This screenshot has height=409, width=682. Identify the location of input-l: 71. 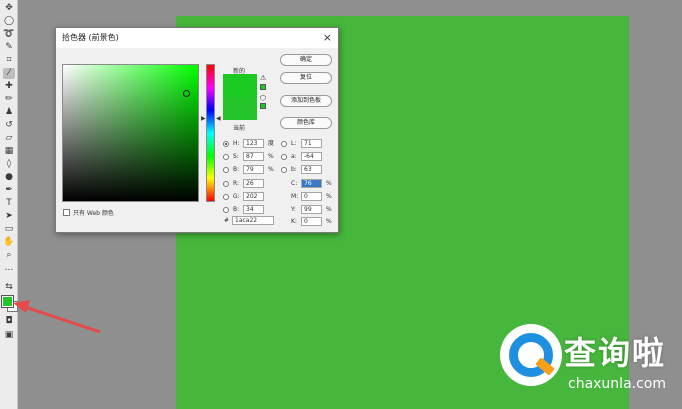
(311, 143).